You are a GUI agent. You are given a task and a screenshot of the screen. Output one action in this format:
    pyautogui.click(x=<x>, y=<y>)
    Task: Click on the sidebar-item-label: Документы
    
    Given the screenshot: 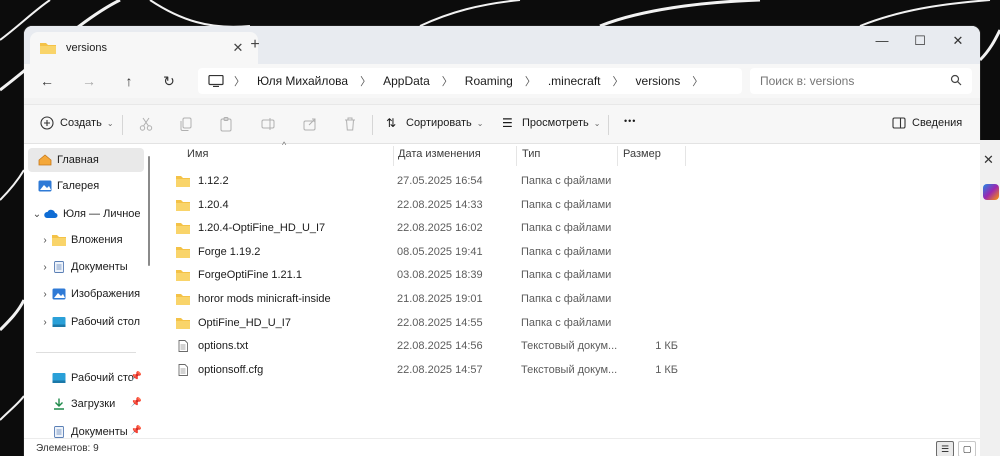 What is the action you would take?
    pyautogui.click(x=99, y=267)
    